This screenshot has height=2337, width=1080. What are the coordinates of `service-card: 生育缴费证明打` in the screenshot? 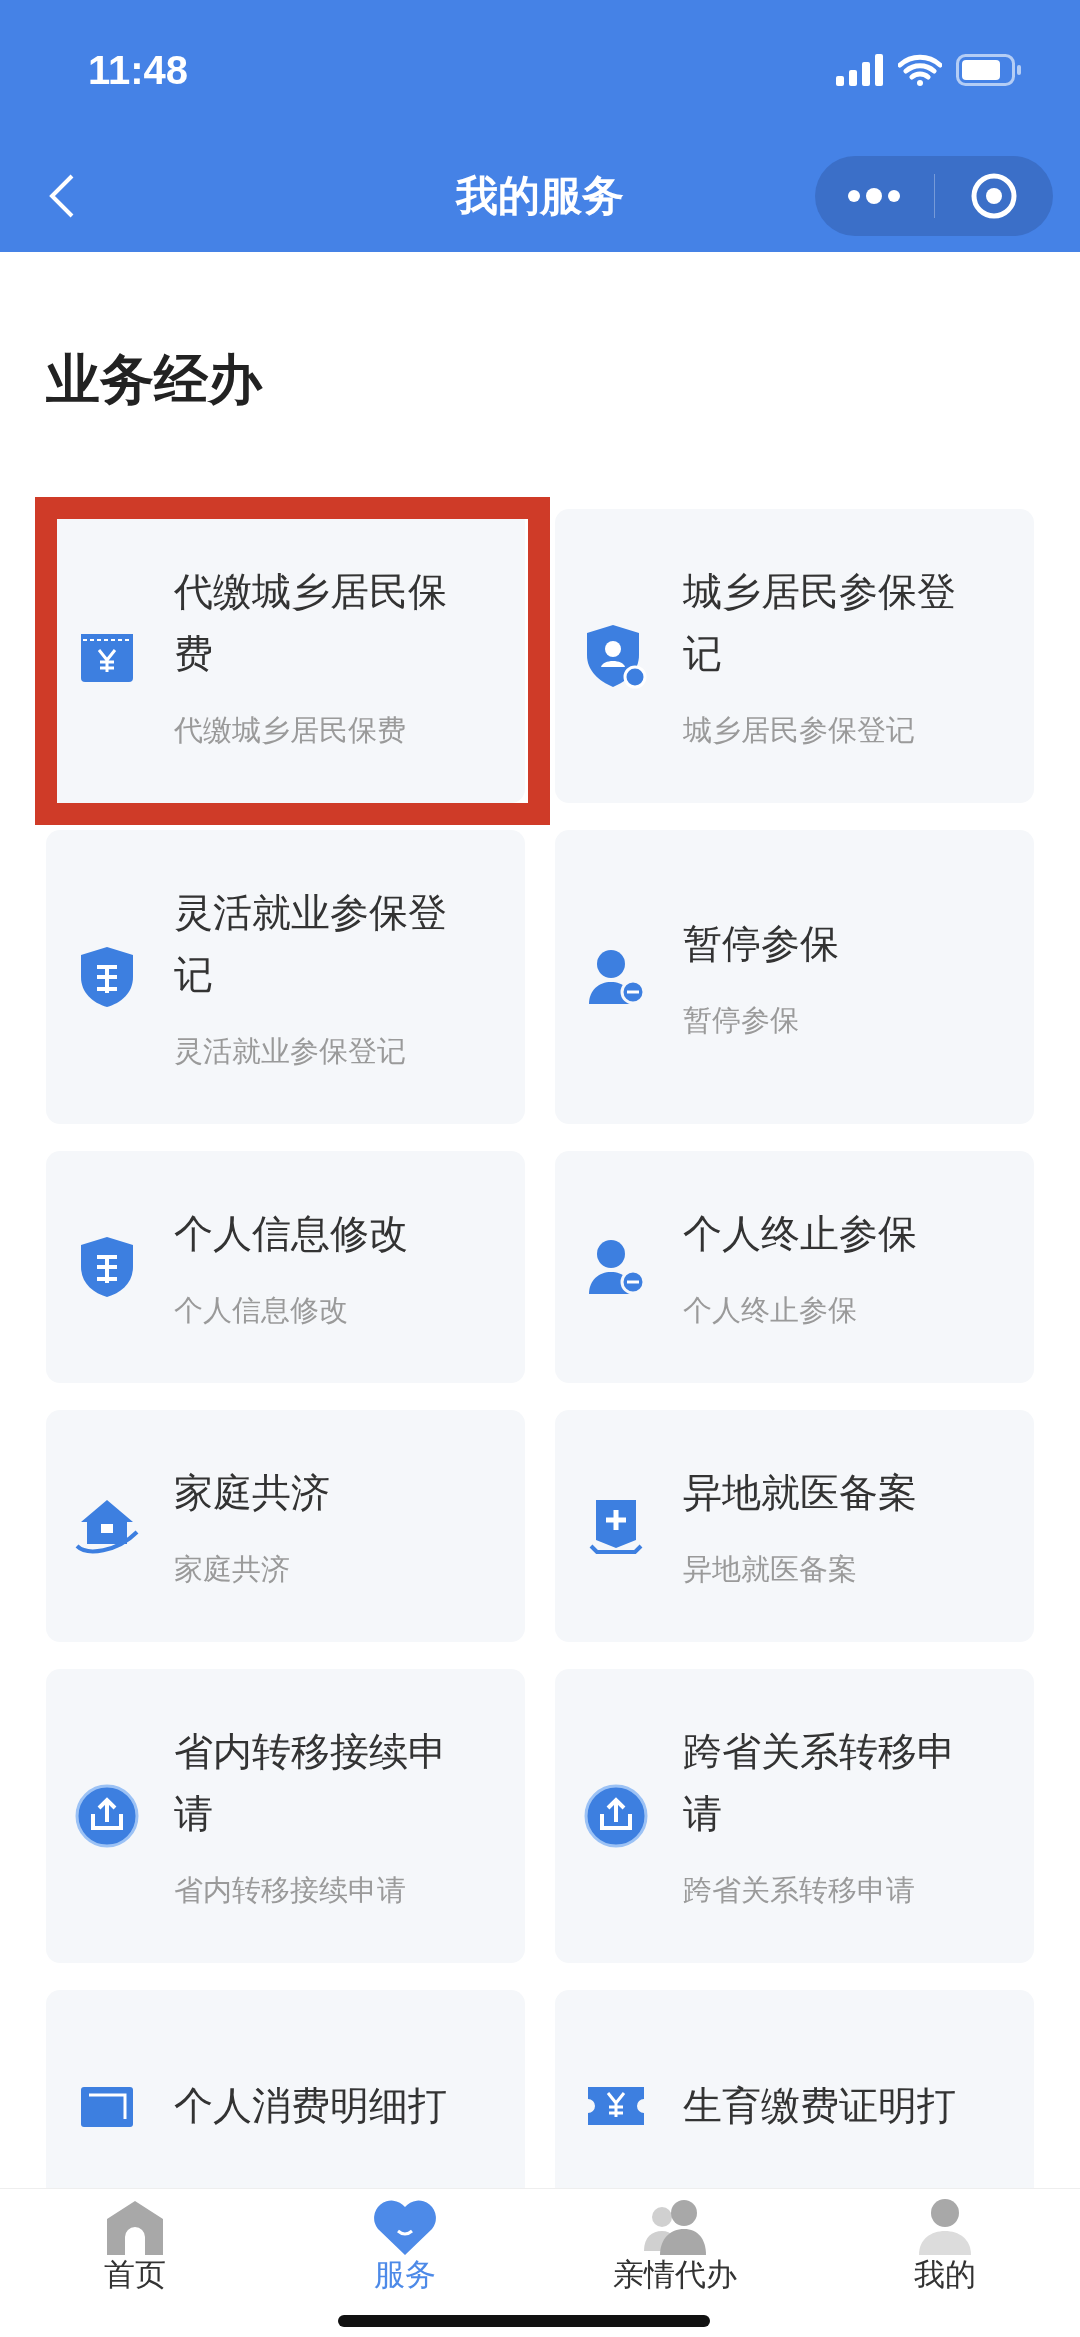 It's located at (794, 2089).